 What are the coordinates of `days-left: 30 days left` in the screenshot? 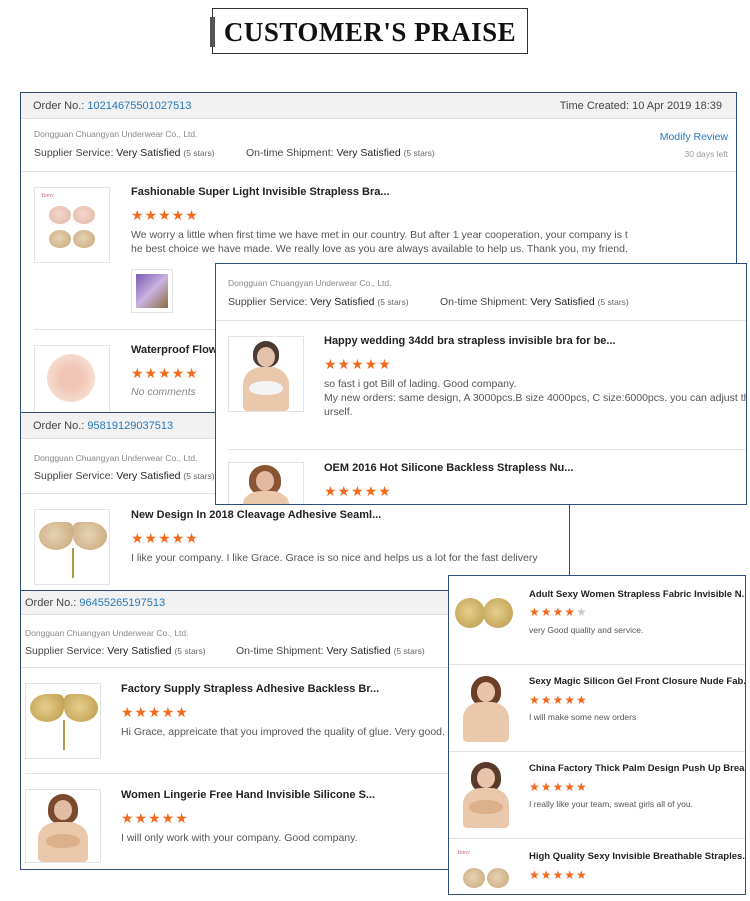 It's located at (706, 154).